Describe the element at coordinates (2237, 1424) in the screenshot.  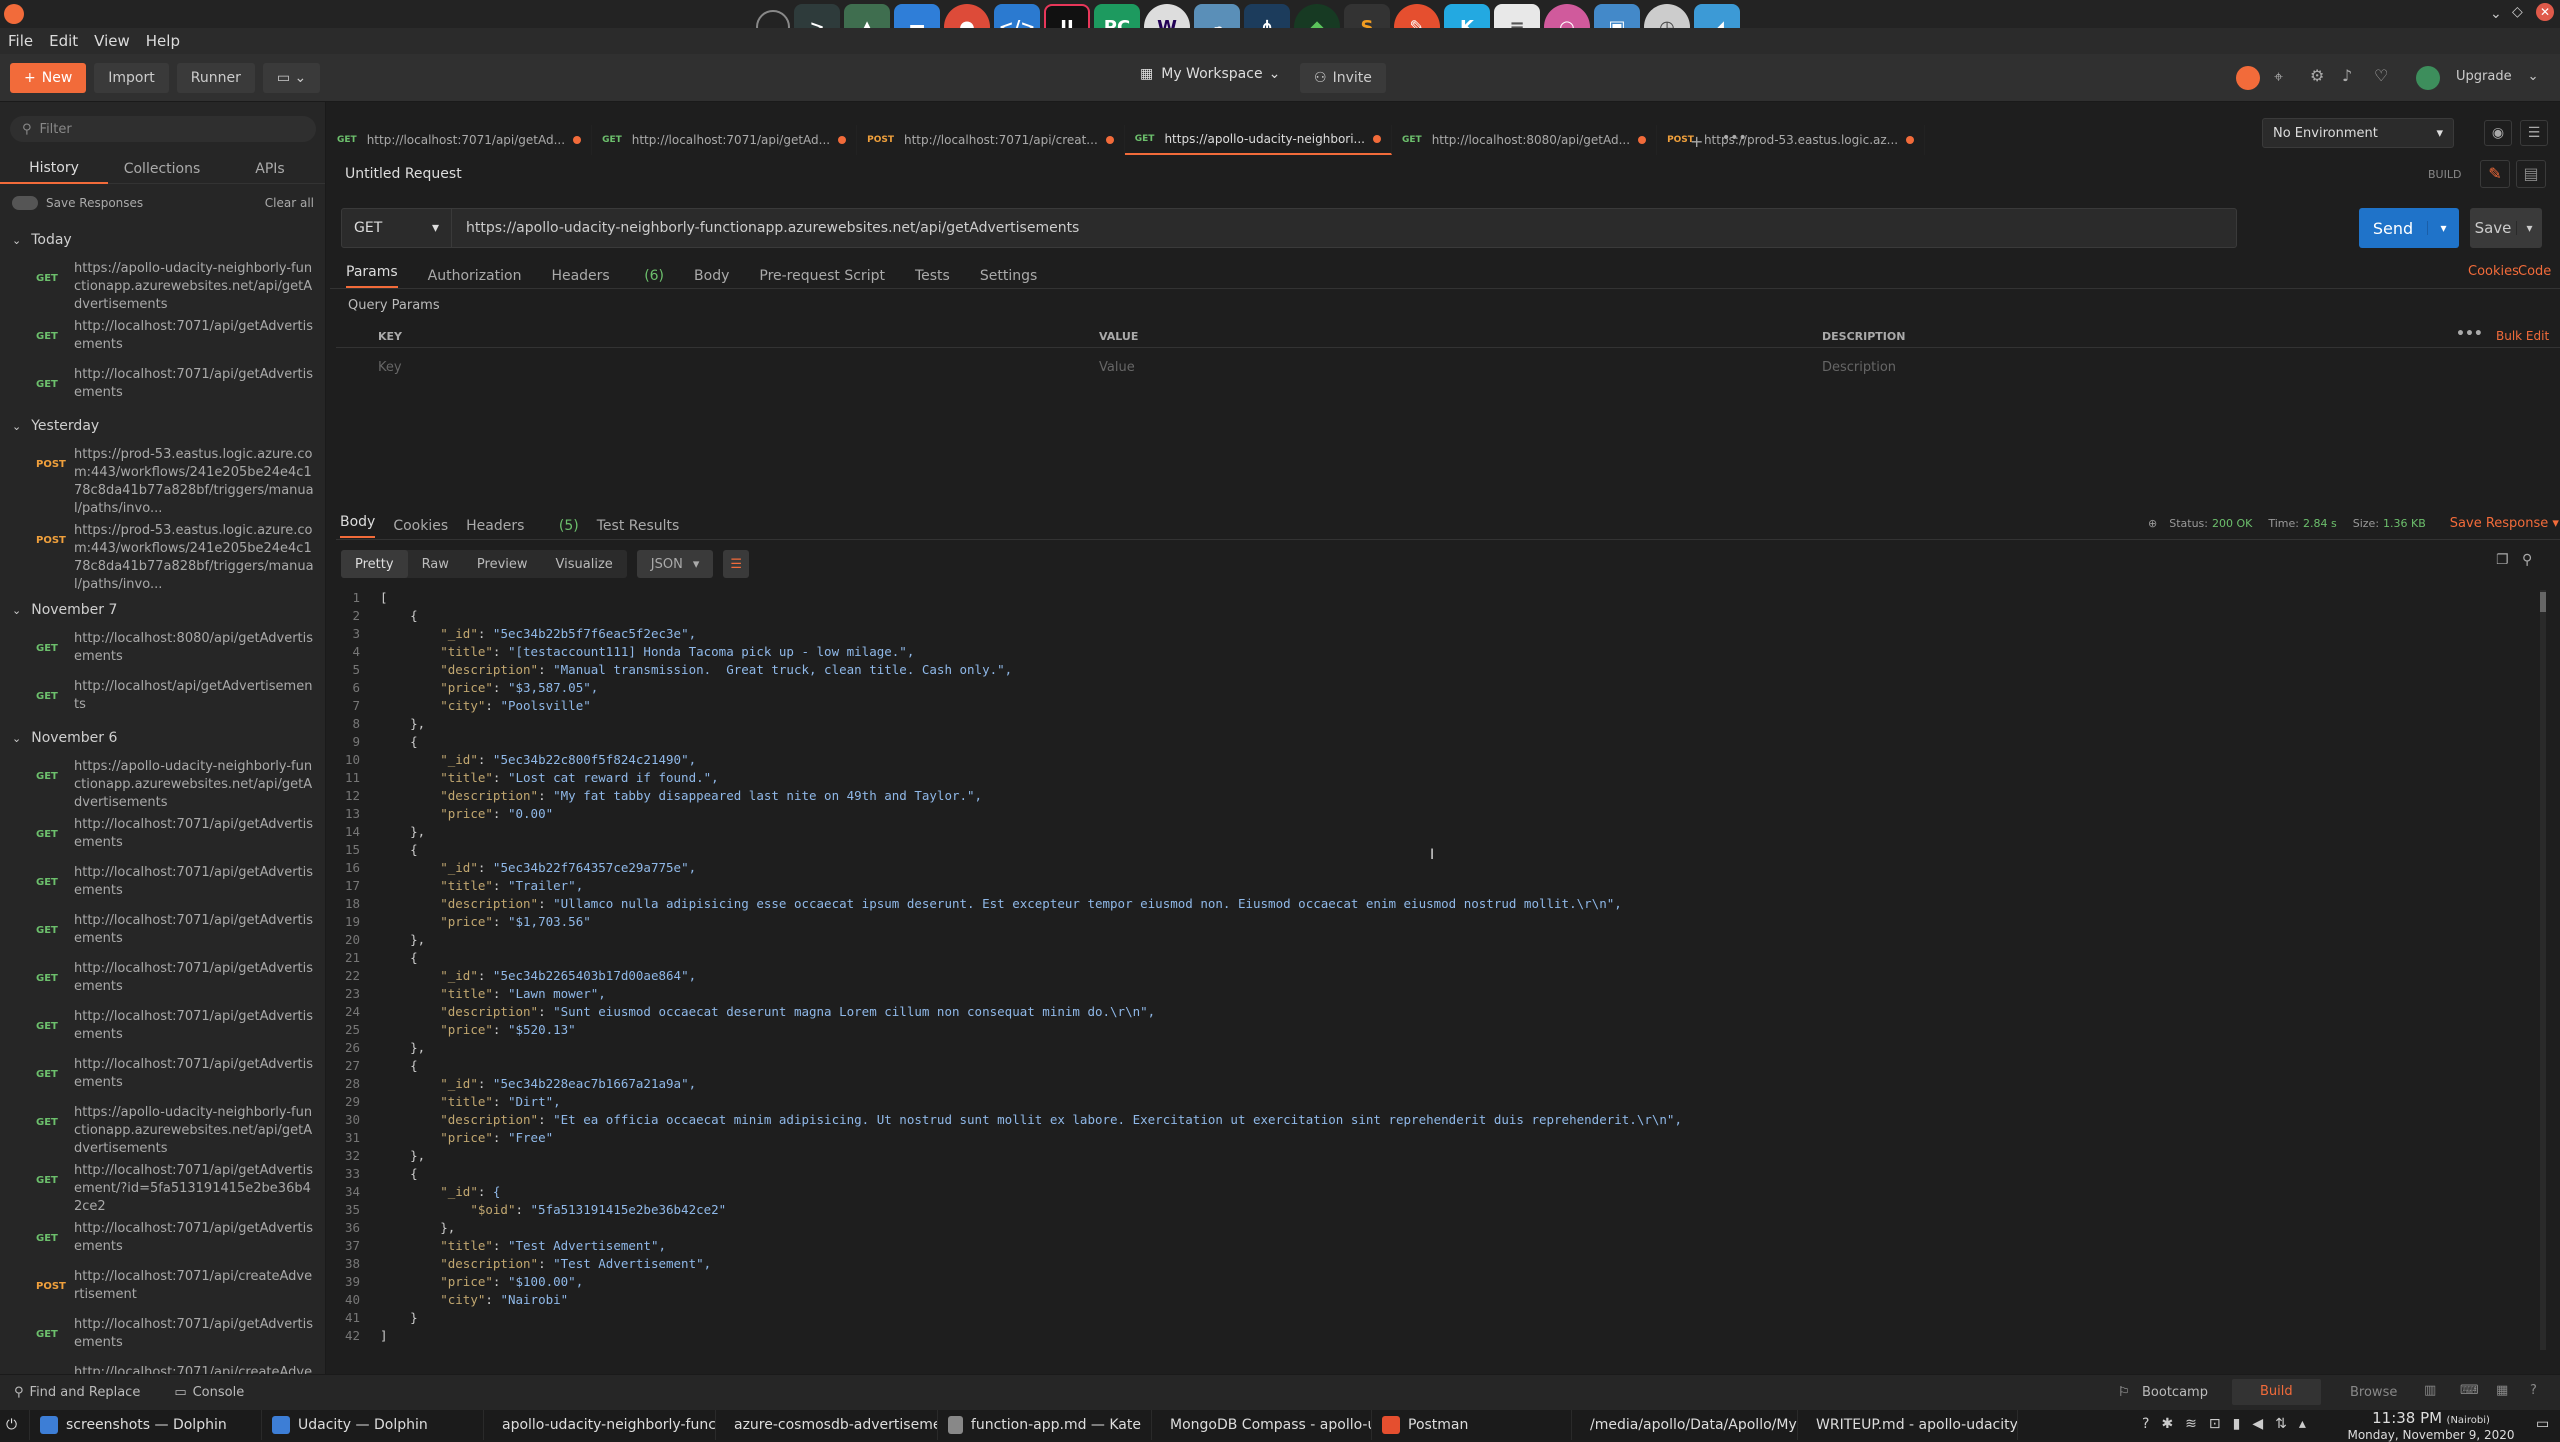
I see `battery-icon: ▮` at that location.